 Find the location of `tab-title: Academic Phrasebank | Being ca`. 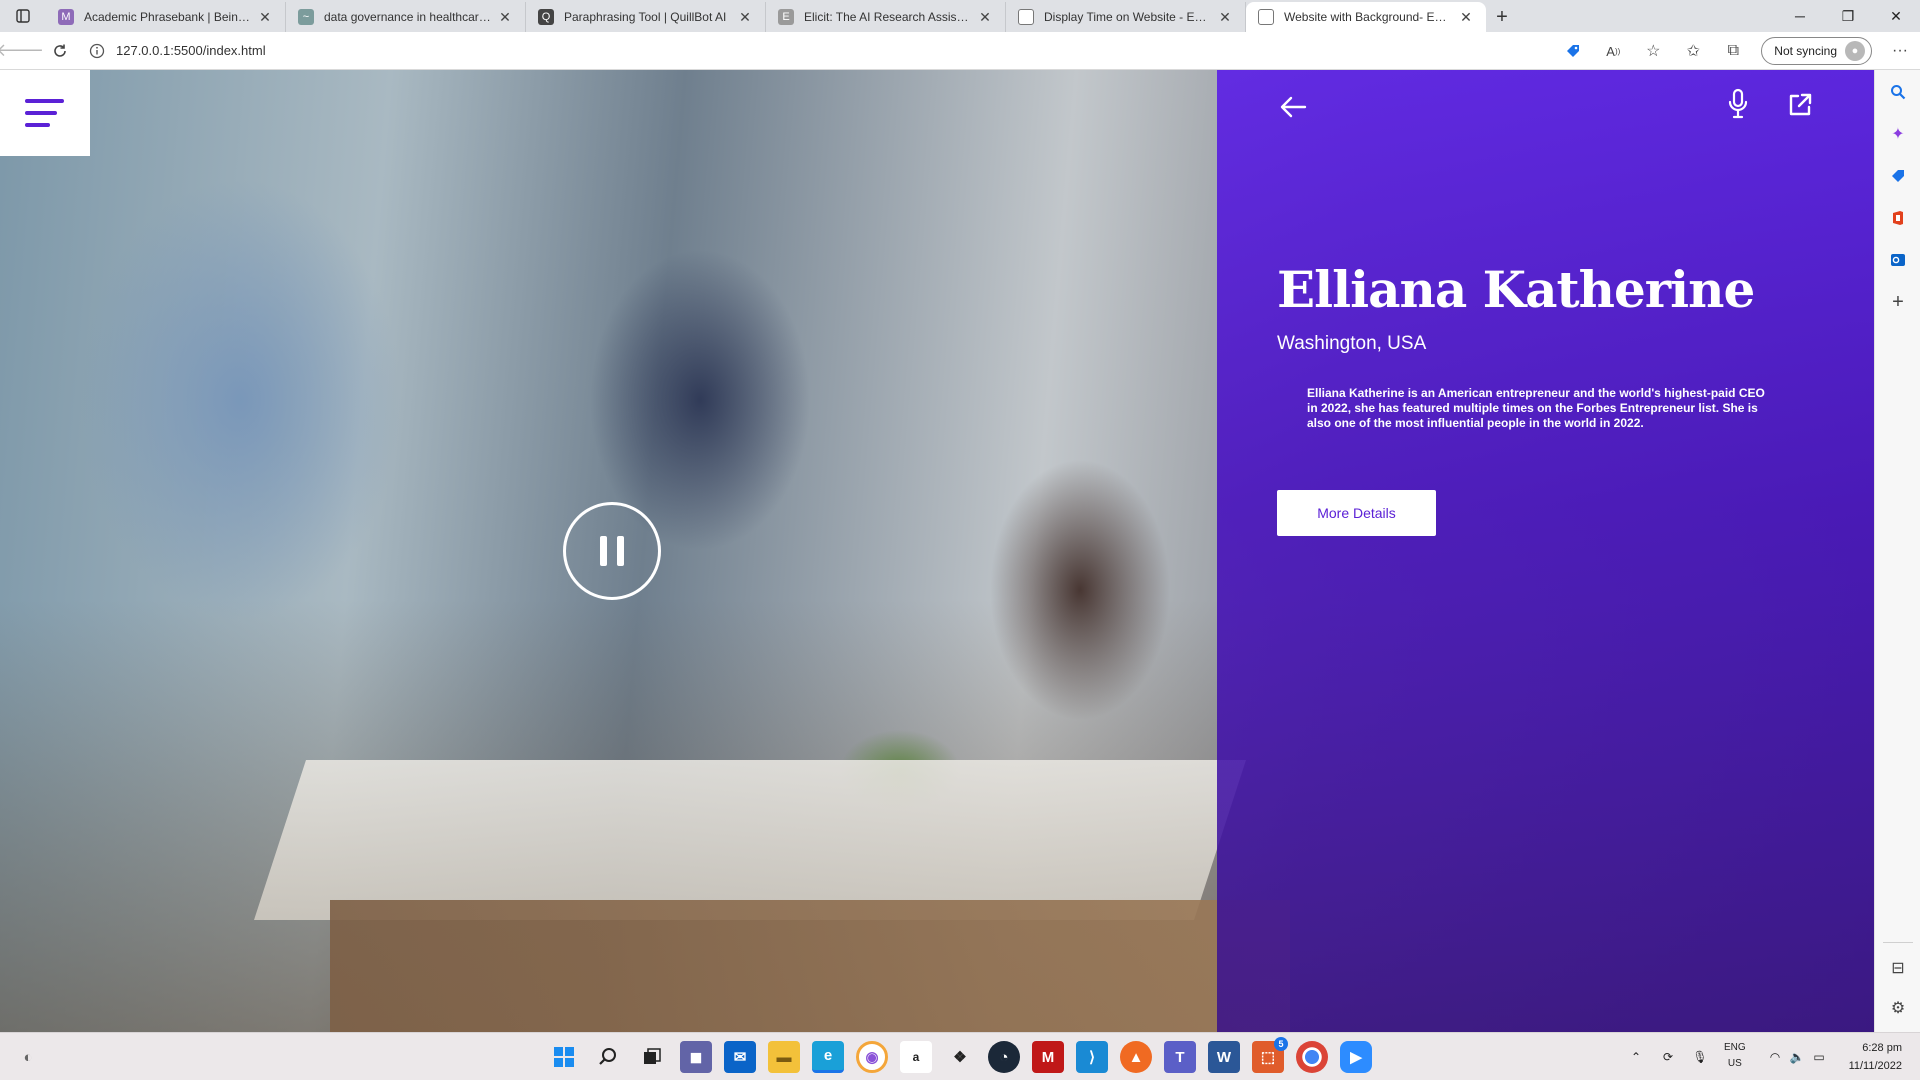

tab-title: Academic Phrasebank | Being ca is located at coordinates (167, 17).